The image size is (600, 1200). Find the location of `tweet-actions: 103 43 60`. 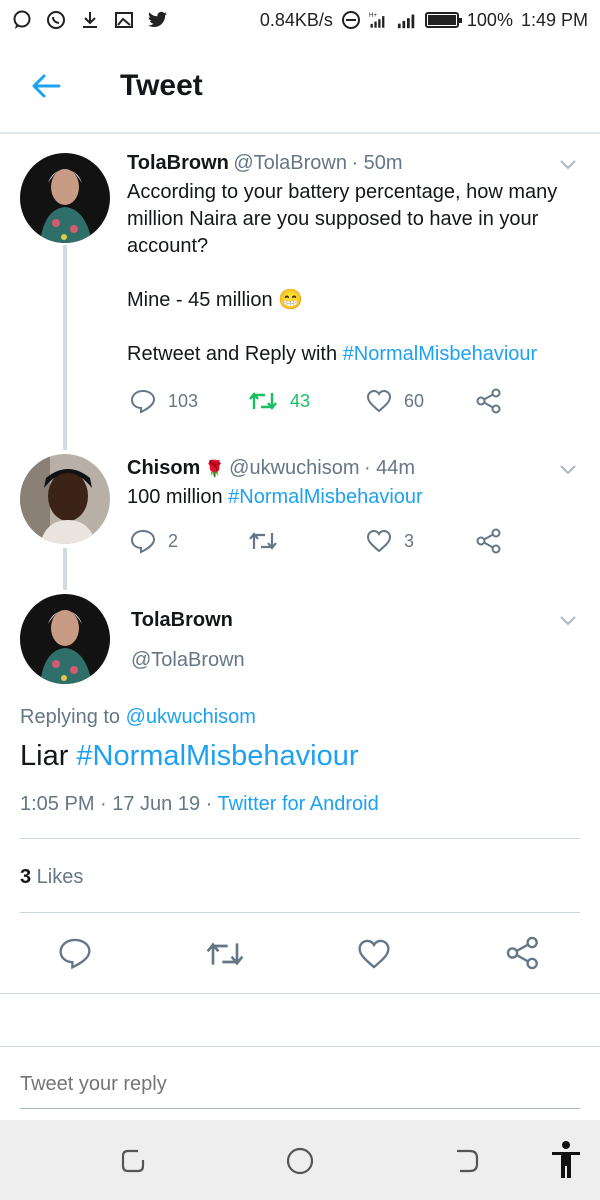

tweet-actions: 103 43 60 is located at coordinates (320, 401).